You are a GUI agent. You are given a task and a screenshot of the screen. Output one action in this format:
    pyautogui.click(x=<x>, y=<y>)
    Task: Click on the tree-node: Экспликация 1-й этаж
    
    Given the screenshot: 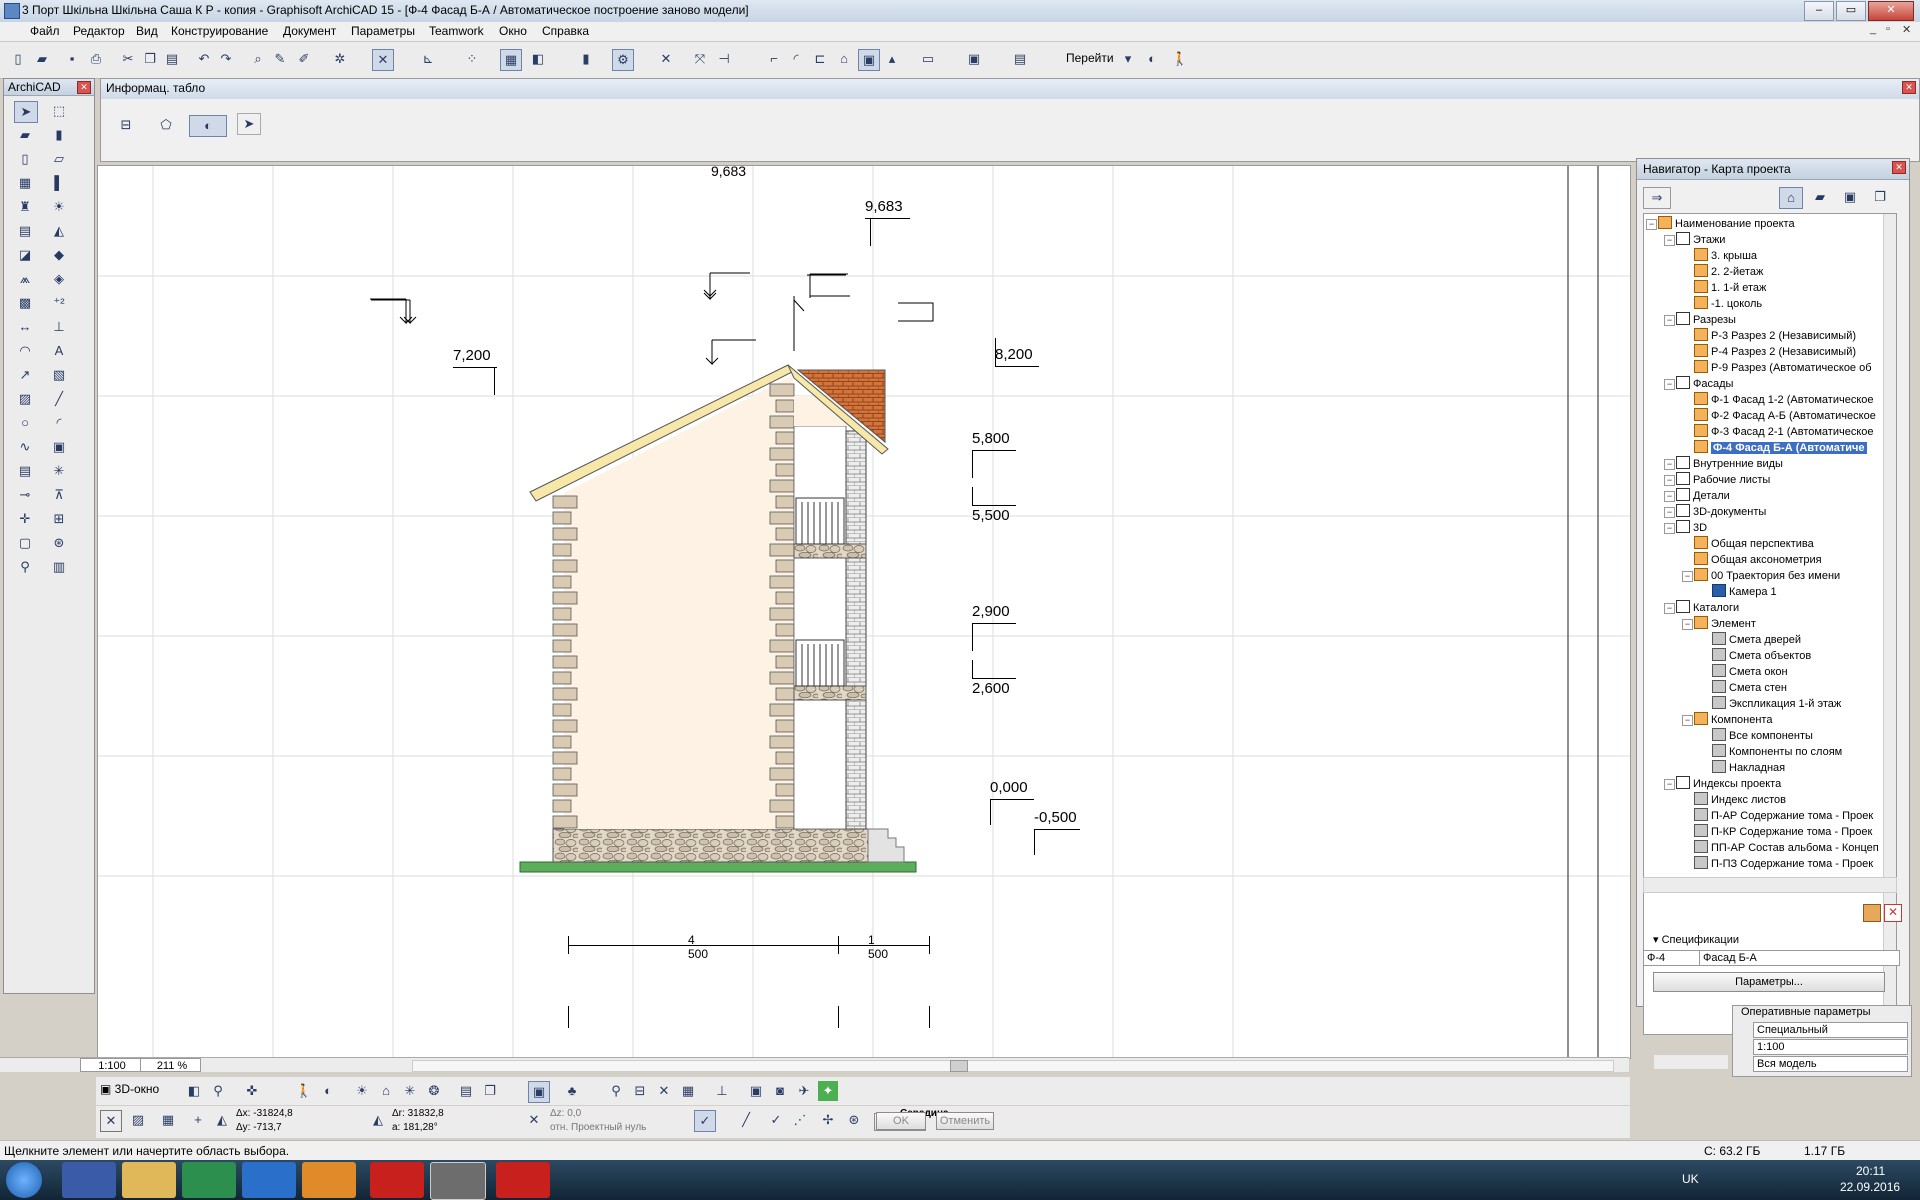 What is the action you would take?
    pyautogui.click(x=1776, y=704)
    